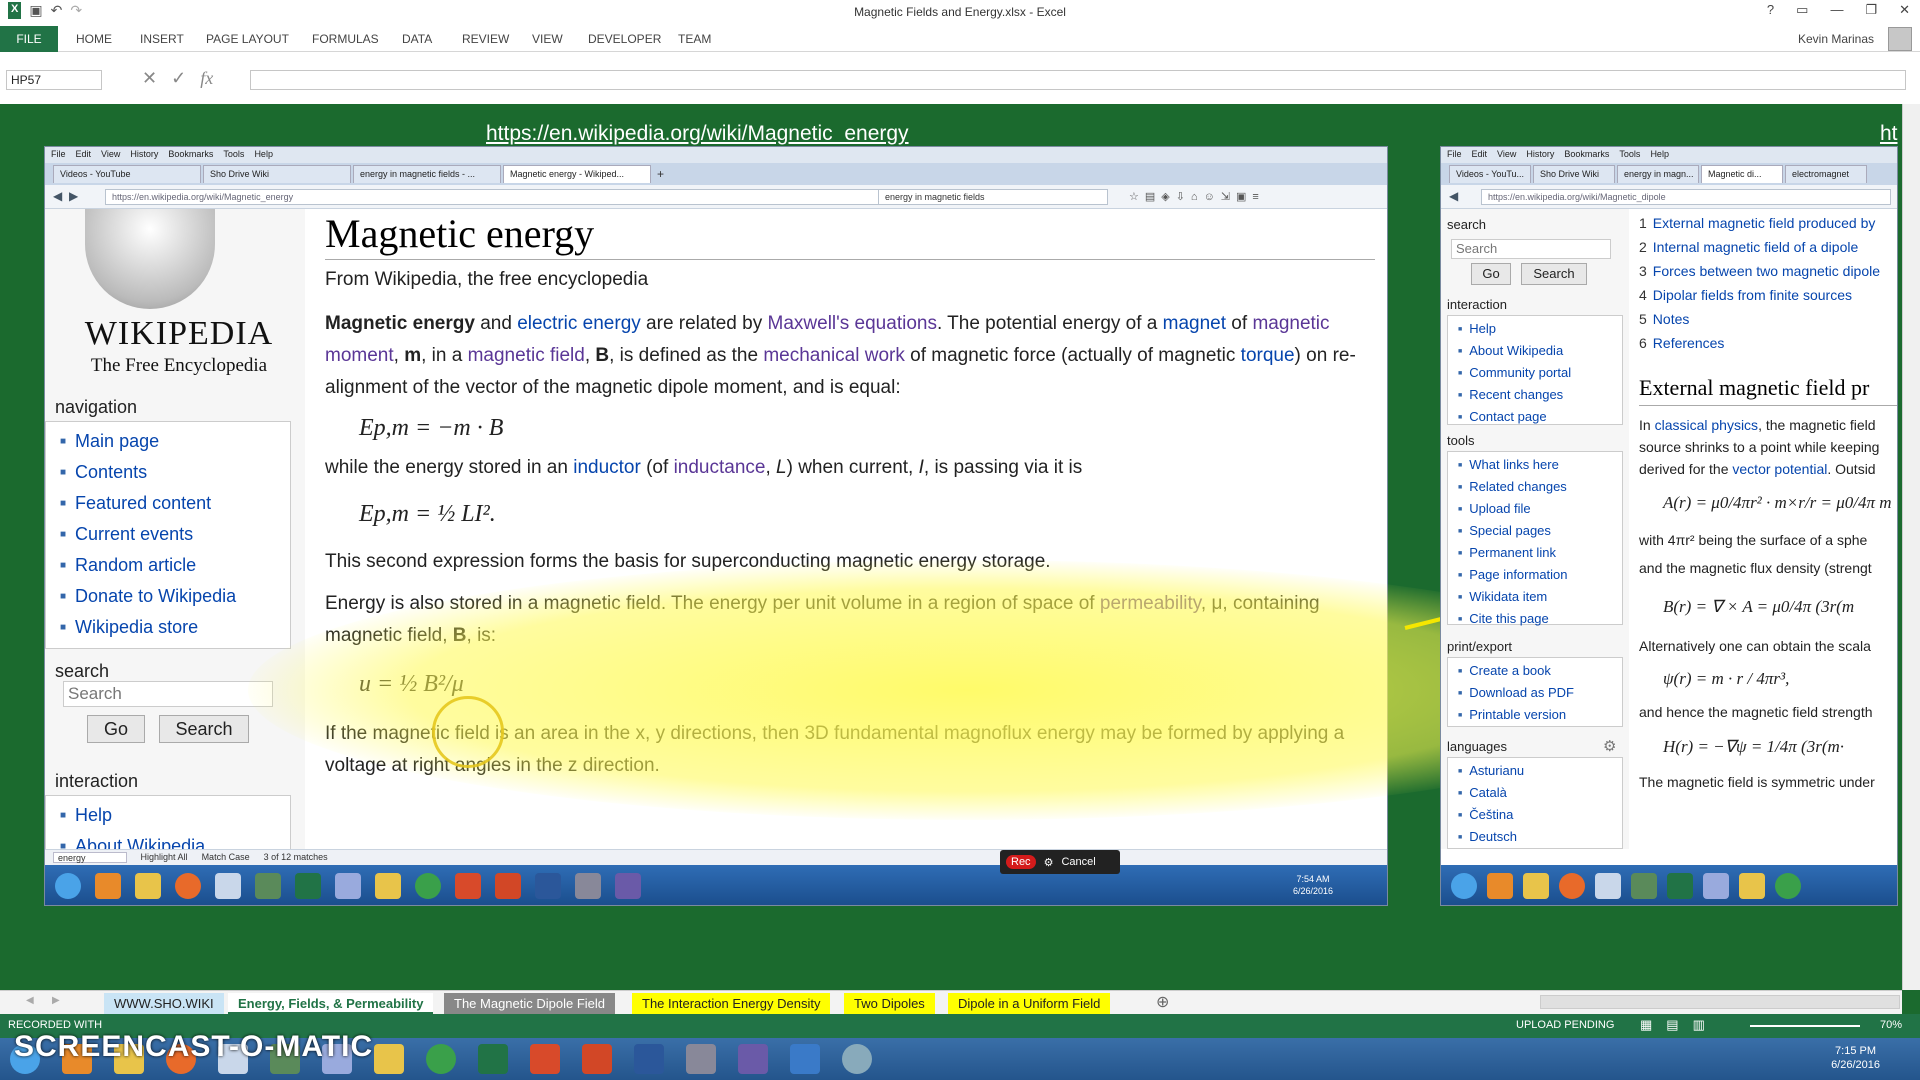 The image size is (1920, 1080). I want to click on firefox-icon, so click(1572, 886).